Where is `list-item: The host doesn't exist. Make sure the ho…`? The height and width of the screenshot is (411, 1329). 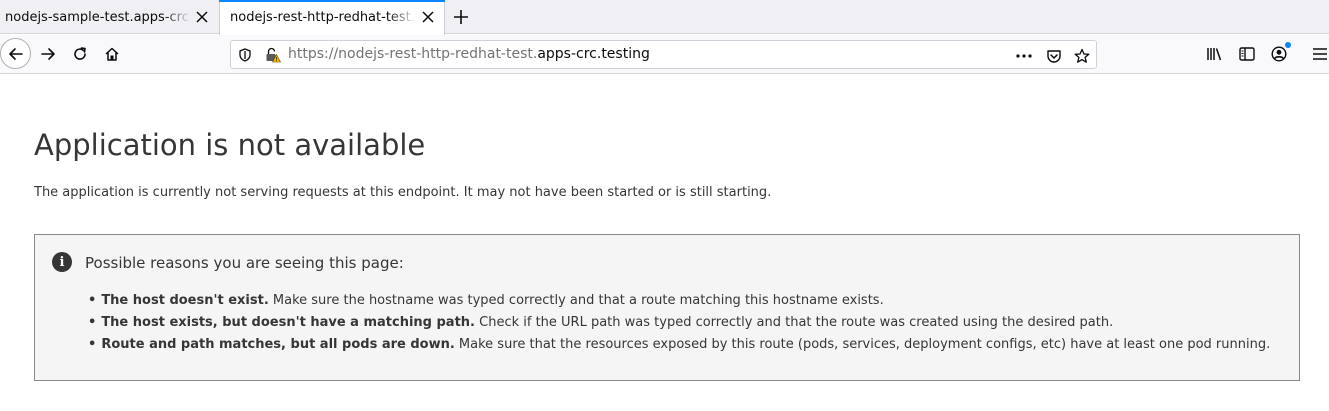
list-item: The host doesn't exist. Make sure the ho… is located at coordinates (679, 301).